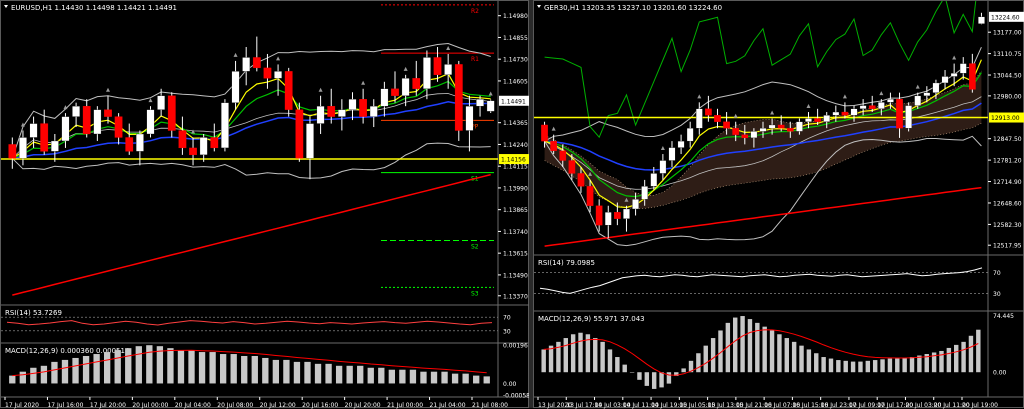  Describe the element at coordinates (515, 188) in the screenshot. I see `price-tick-label: 1.13990` at that location.